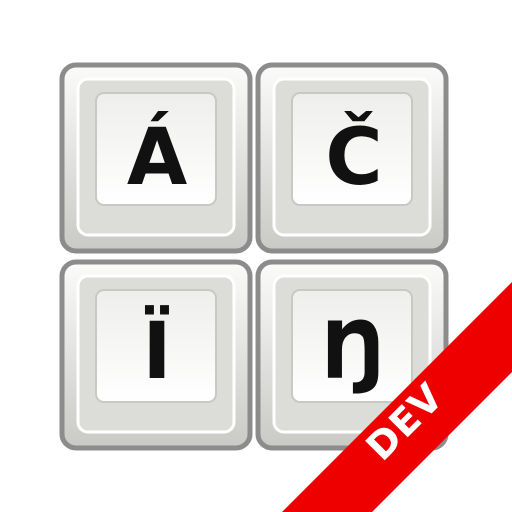 The width and height of the screenshot is (512, 512). I want to click on key-label: Á, so click(157, 157).